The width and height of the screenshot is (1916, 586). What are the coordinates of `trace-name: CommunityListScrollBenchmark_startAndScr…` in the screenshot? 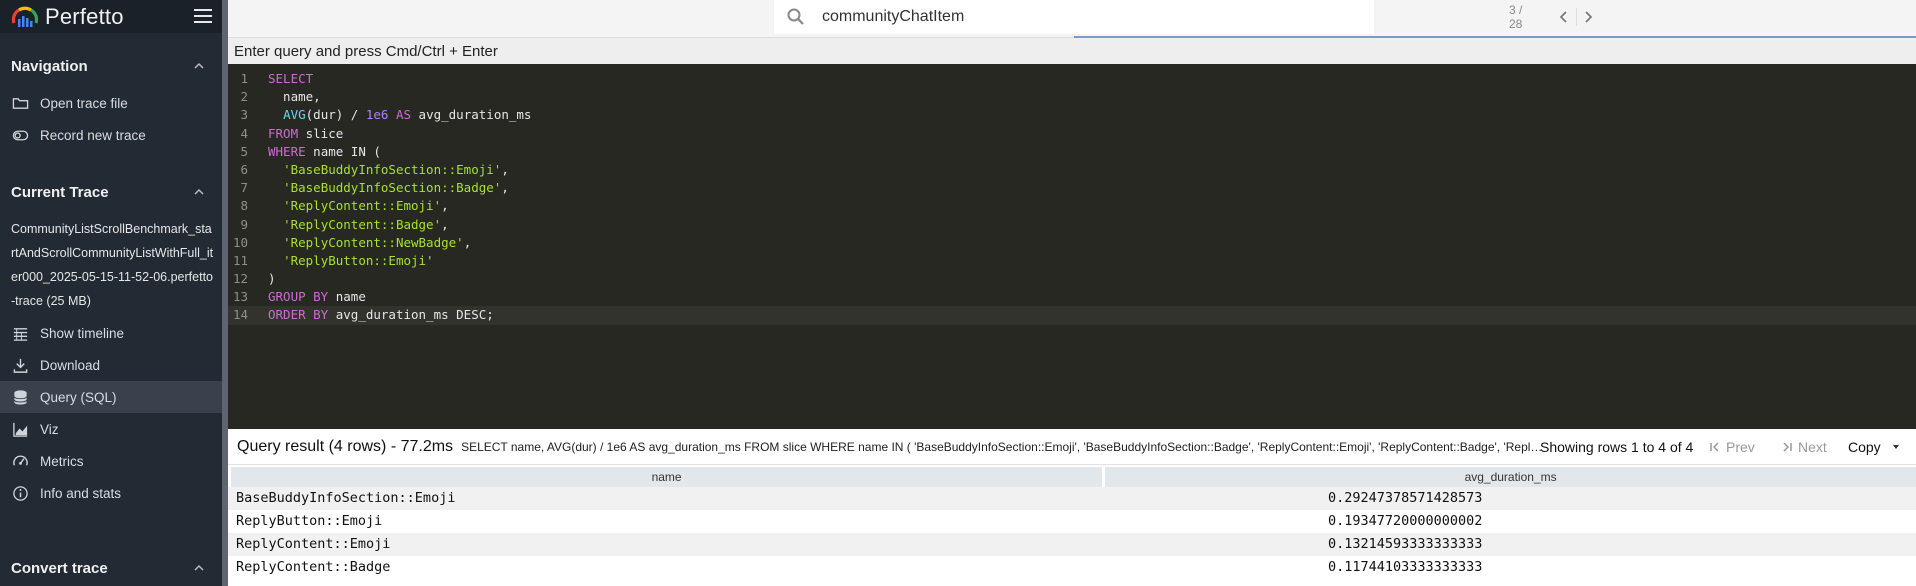 It's located at (112, 265).